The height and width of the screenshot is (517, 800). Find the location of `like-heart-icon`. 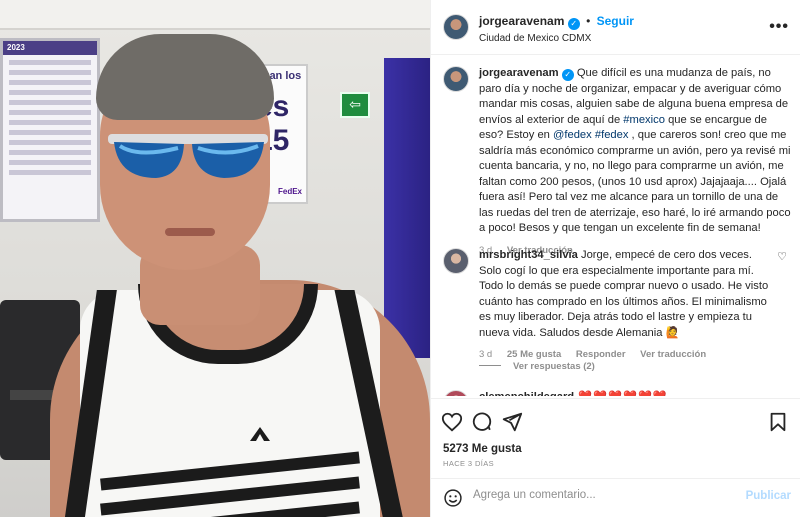

like-heart-icon is located at coordinates (452, 422).